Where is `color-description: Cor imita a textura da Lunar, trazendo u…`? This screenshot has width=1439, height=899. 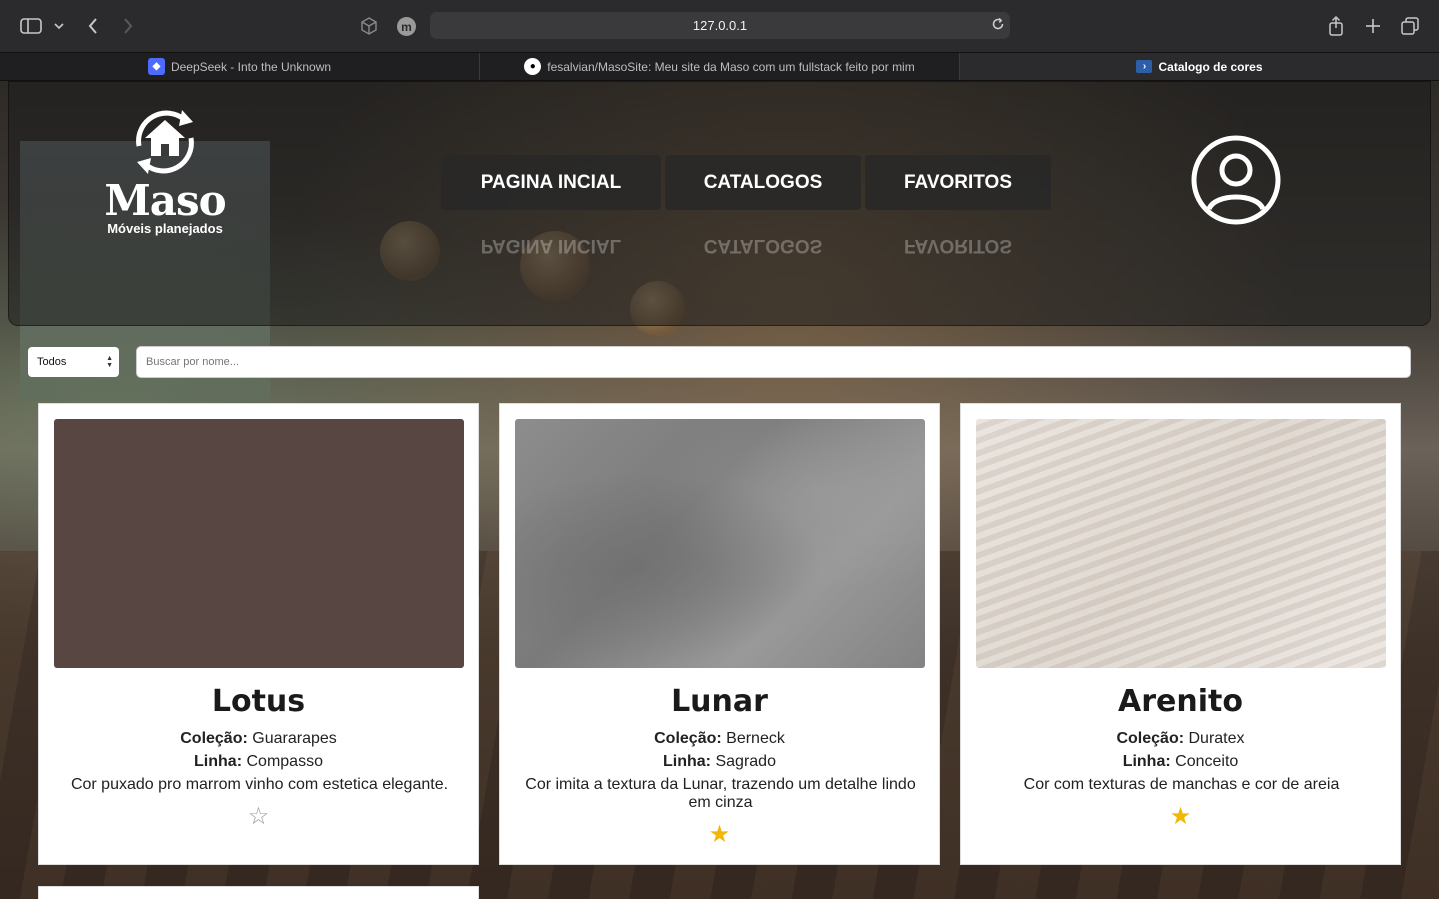
color-description: Cor imita a textura da Lunar, trazendo u… is located at coordinates (720, 793).